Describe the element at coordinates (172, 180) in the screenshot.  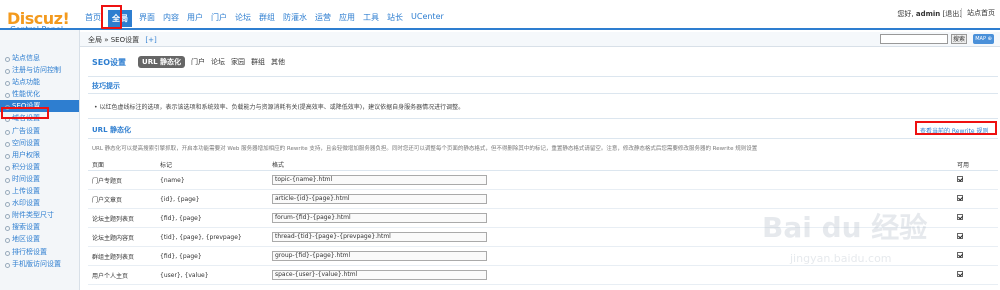
I see `row-tags: {name}` at that location.